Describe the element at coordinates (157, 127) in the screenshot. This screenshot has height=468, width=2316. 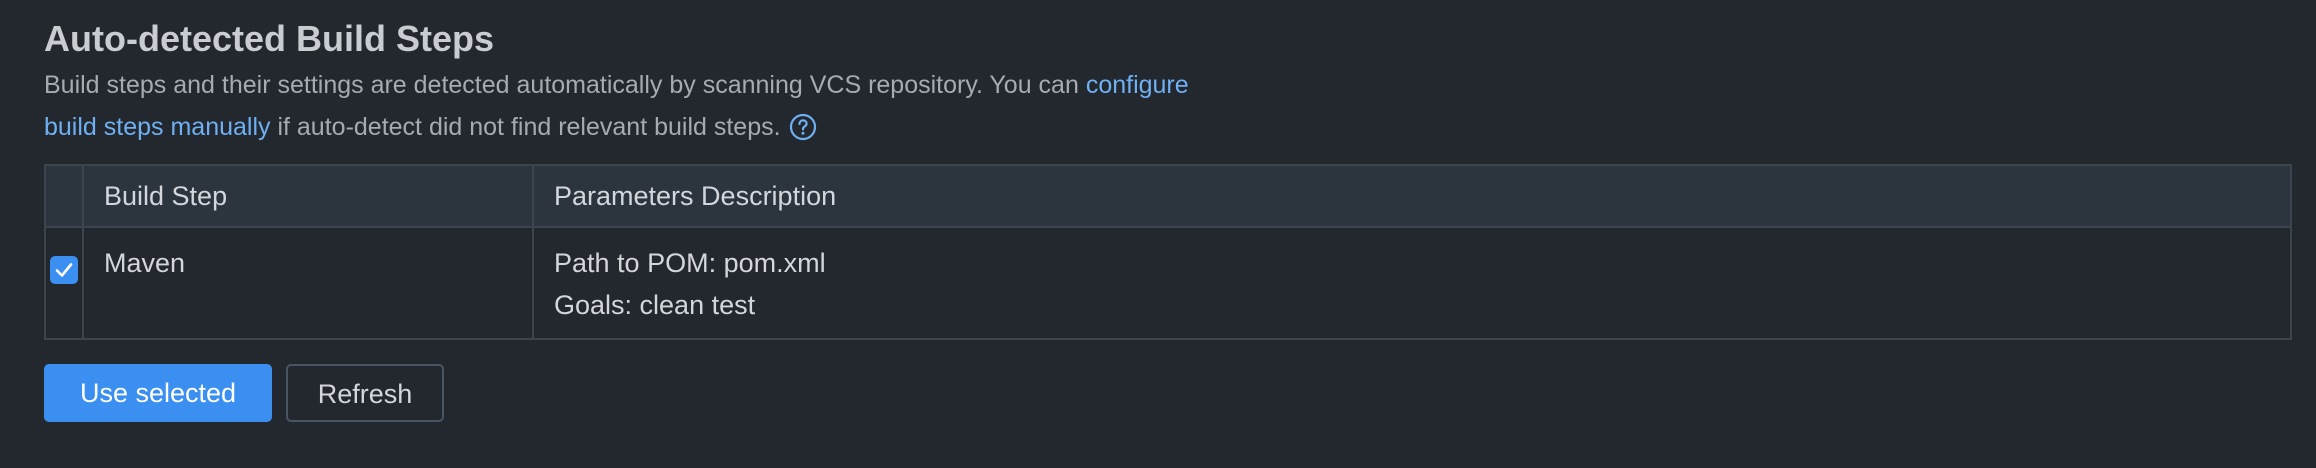
I see `build-steps-manually-link: build steps manually` at that location.